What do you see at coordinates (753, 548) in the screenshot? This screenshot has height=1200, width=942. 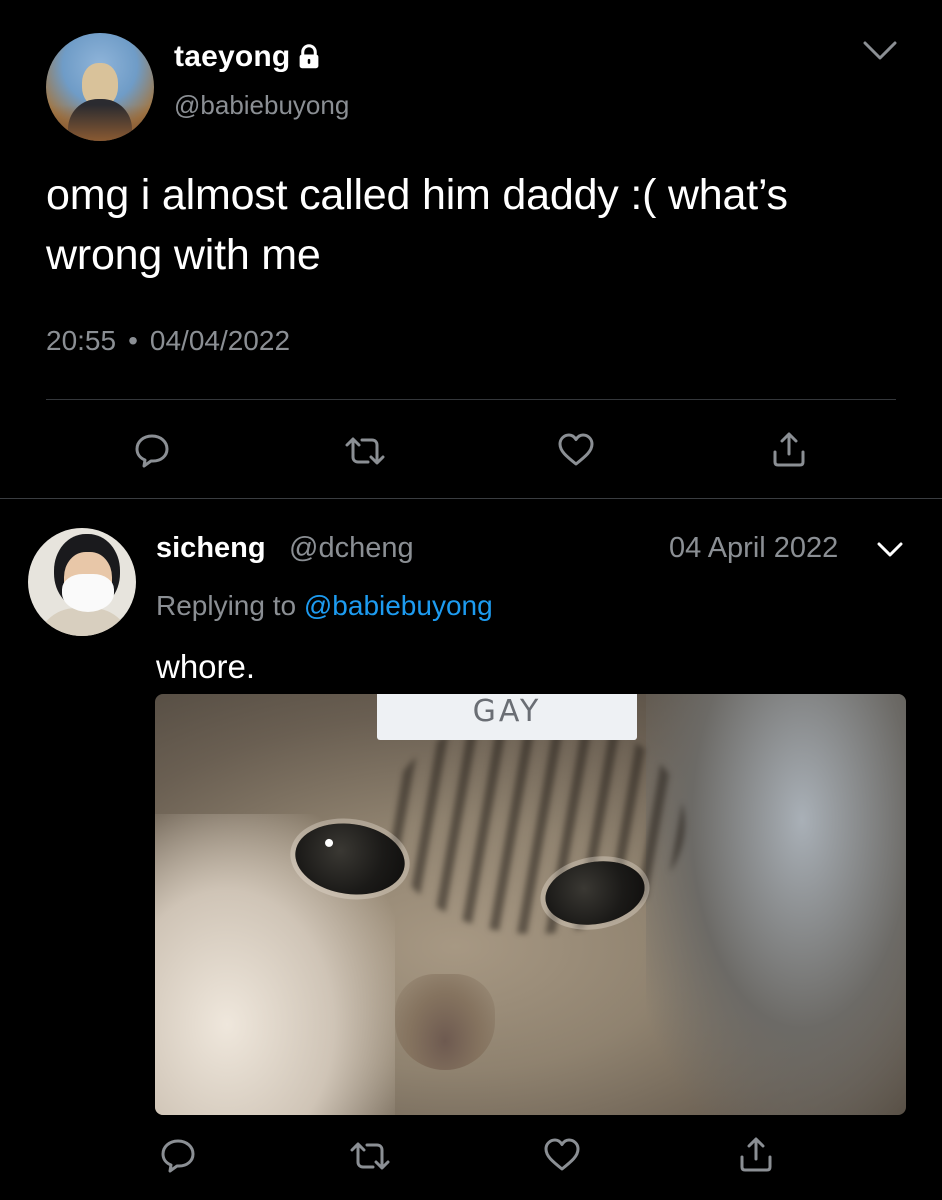 I see `reply-date: 04 April 2022` at bounding box center [753, 548].